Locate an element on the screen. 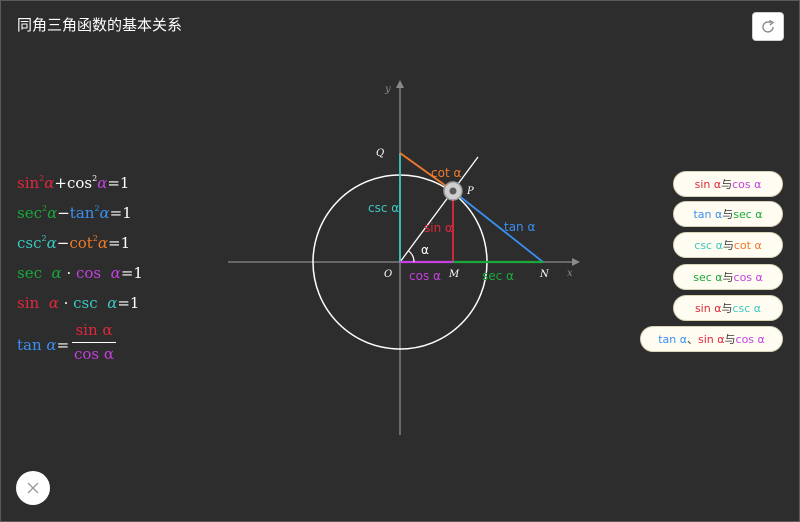  close-icon is located at coordinates (33, 488).